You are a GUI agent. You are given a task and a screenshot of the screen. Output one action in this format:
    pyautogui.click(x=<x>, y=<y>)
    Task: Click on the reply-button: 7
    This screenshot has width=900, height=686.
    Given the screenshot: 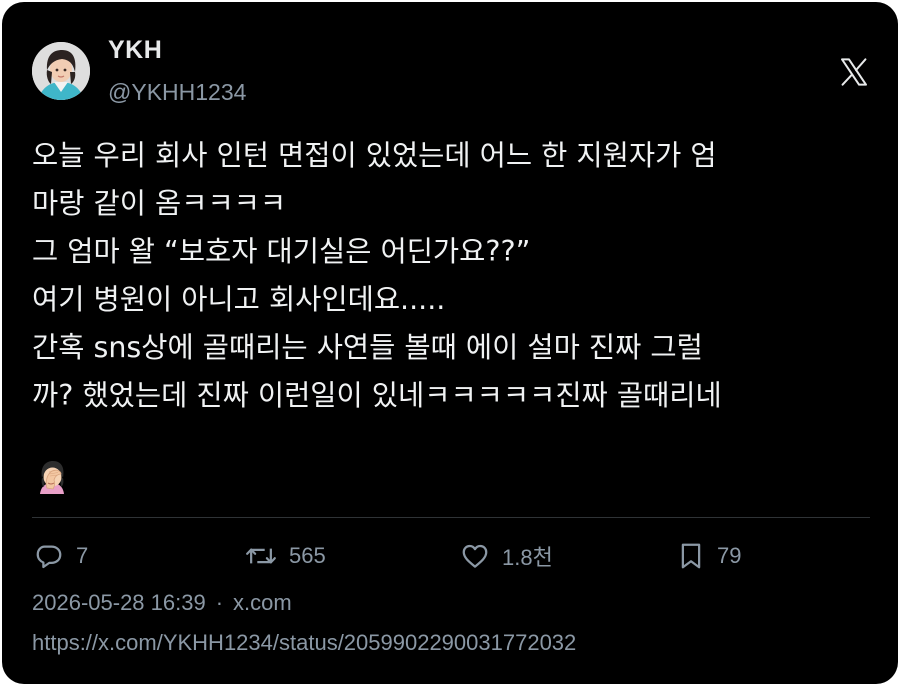 What is the action you would take?
    pyautogui.click(x=61, y=556)
    